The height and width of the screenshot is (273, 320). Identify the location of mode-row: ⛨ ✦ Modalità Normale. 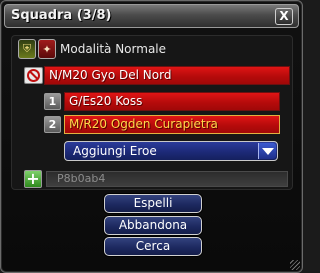
(92, 49).